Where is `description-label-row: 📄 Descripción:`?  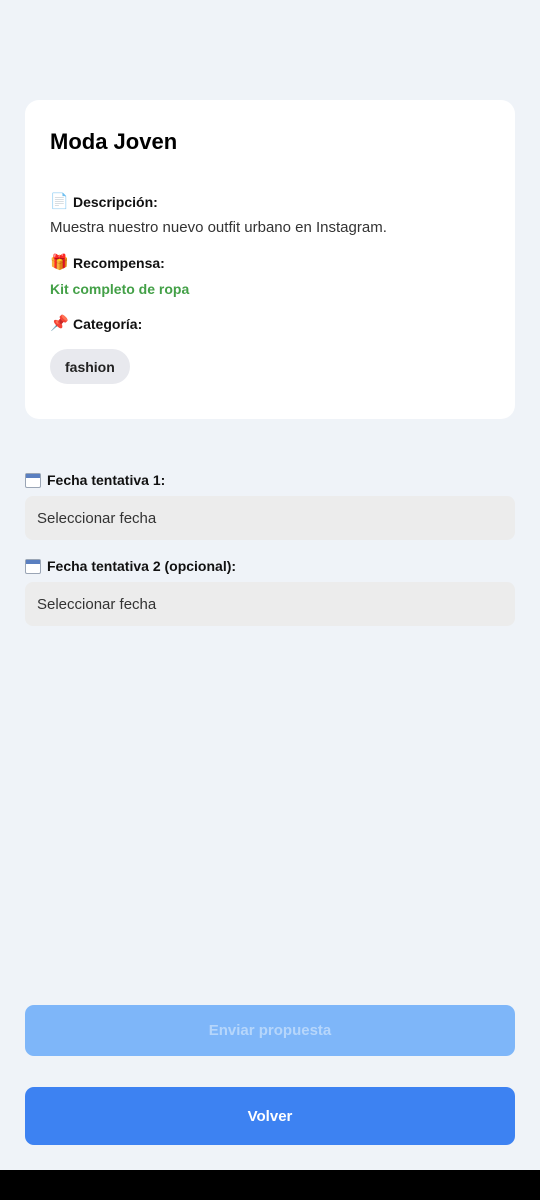 description-label-row: 📄 Descripción: is located at coordinates (104, 202).